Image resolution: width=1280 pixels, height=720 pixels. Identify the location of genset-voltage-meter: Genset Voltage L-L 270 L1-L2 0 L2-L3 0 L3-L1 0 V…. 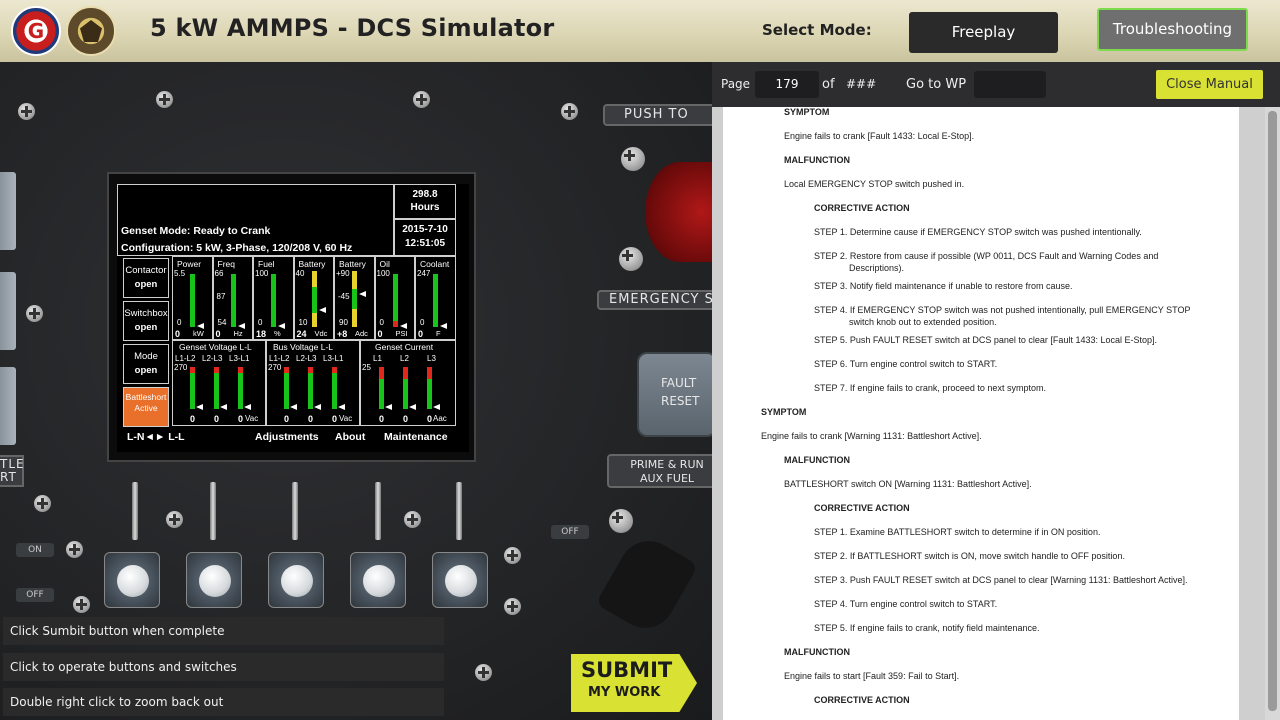
(219, 383).